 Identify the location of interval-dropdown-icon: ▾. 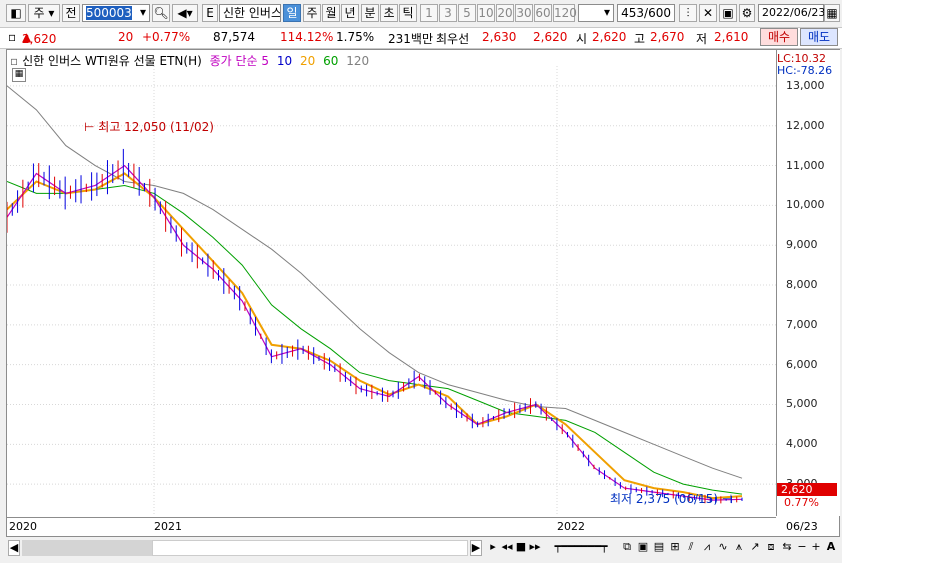
(607, 13).